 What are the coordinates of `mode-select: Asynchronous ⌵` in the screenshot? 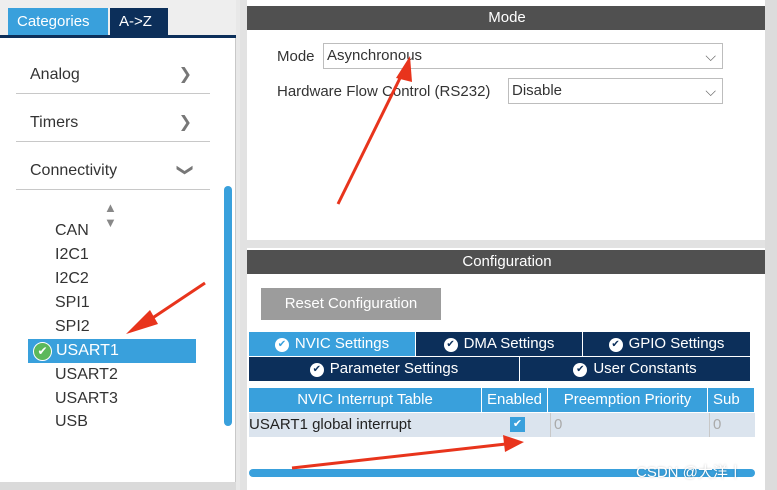 It's located at (523, 56).